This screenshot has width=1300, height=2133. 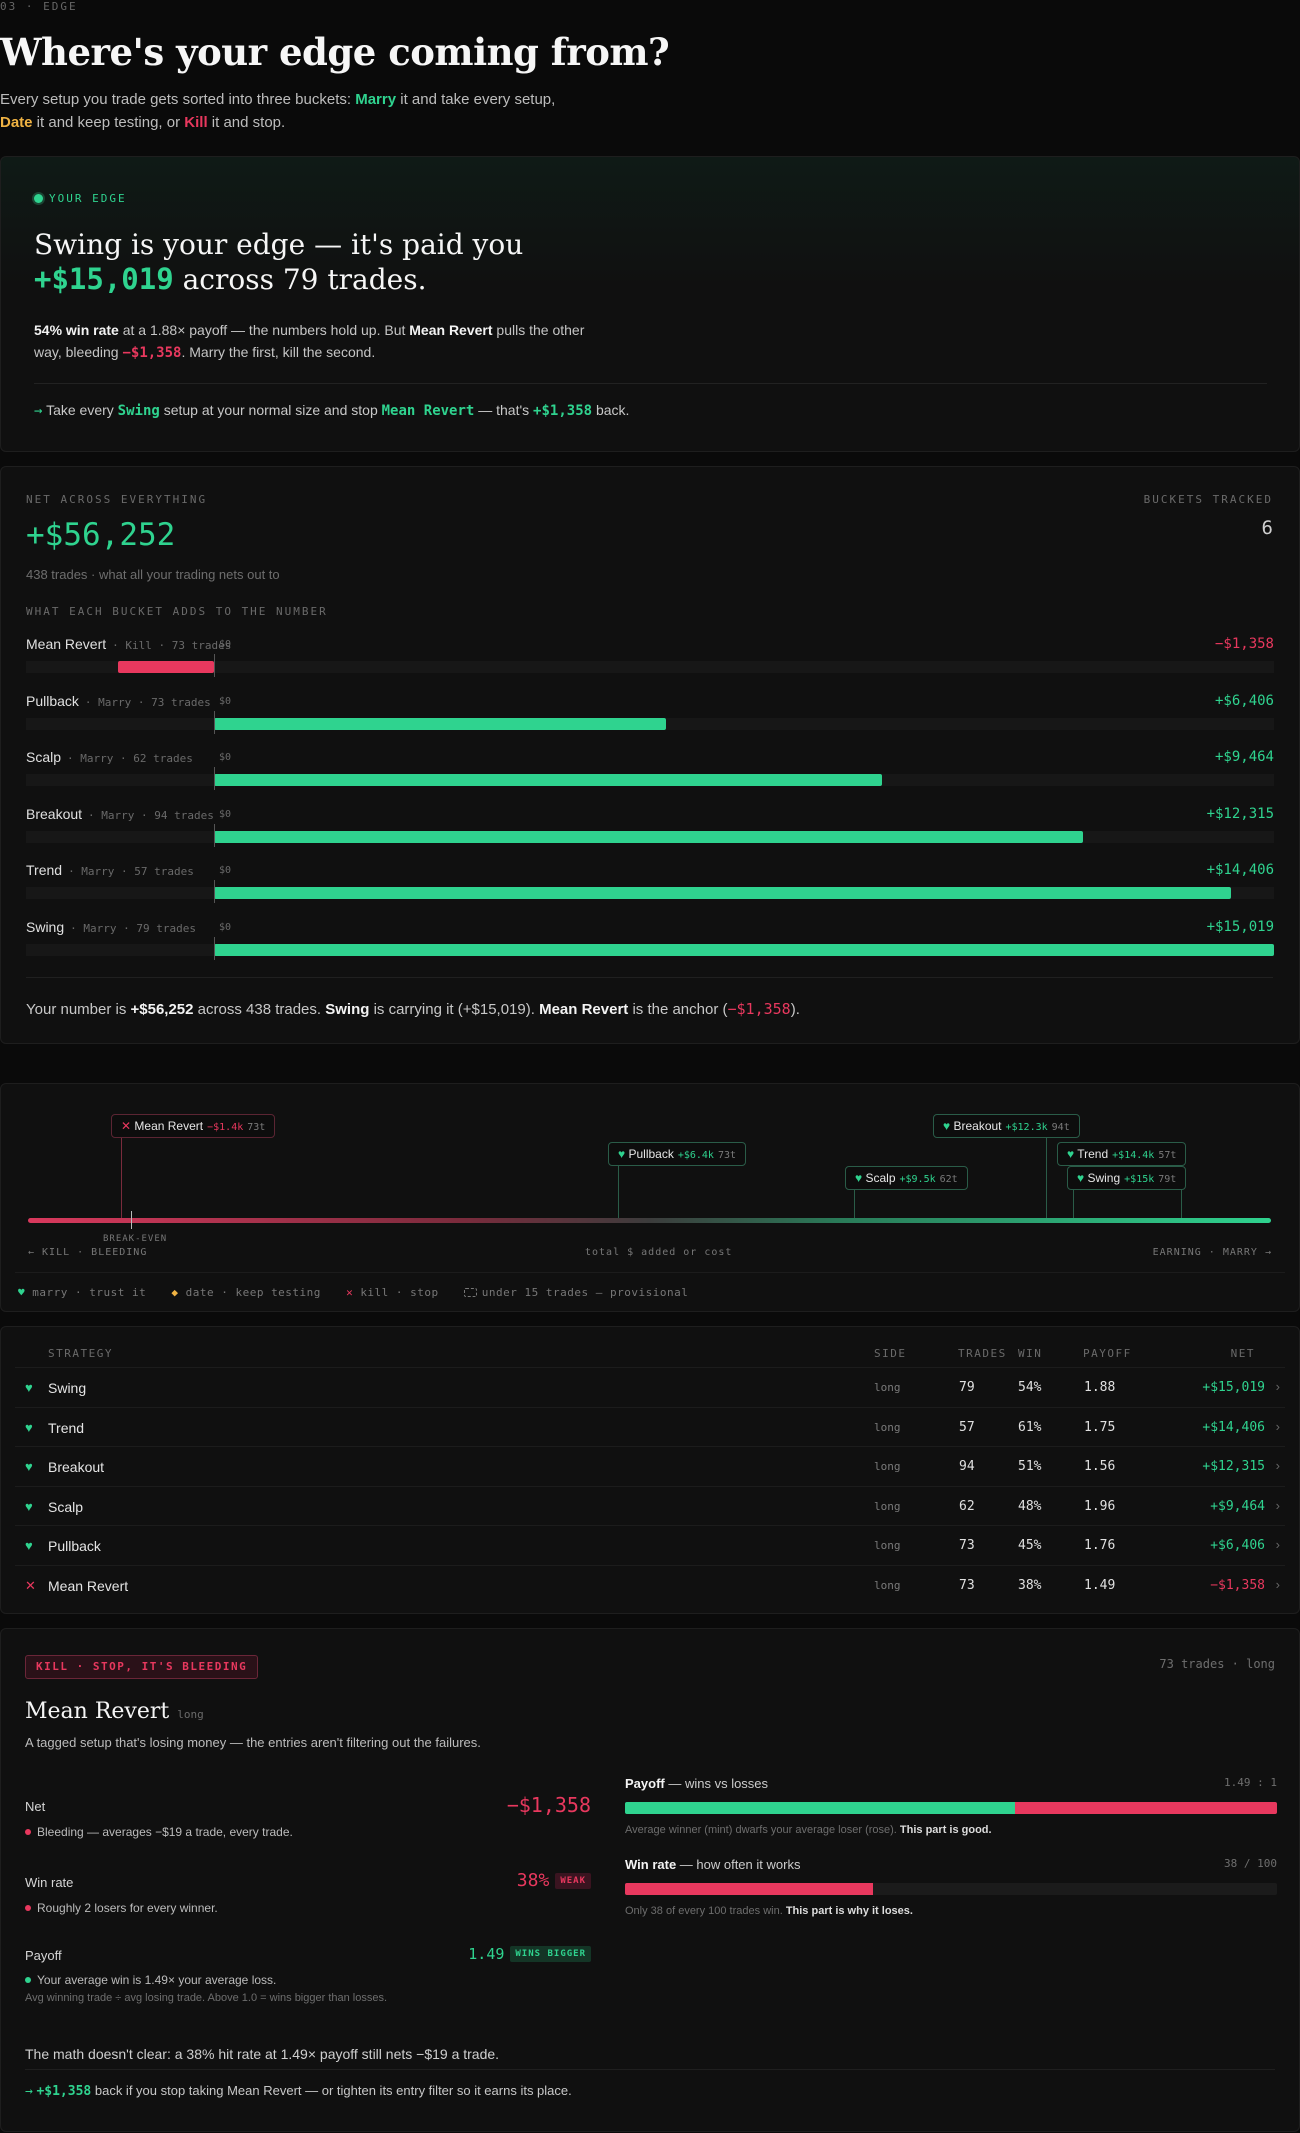 What do you see at coordinates (129, 644) in the screenshot?
I see `bucket-name: Mean Revert · Kill · 73 trades` at bounding box center [129, 644].